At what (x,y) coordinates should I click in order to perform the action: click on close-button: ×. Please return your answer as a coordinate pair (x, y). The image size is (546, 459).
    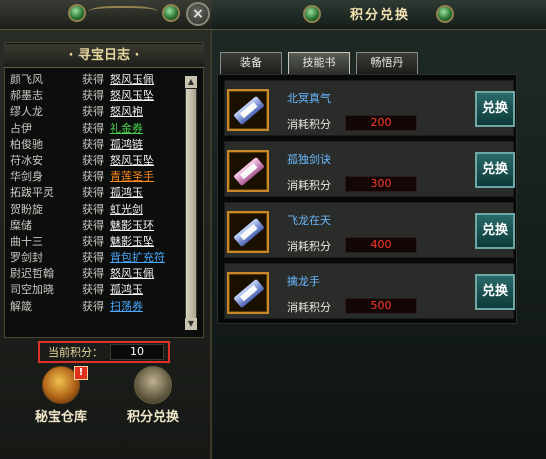
    Looking at the image, I should click on (198, 14).